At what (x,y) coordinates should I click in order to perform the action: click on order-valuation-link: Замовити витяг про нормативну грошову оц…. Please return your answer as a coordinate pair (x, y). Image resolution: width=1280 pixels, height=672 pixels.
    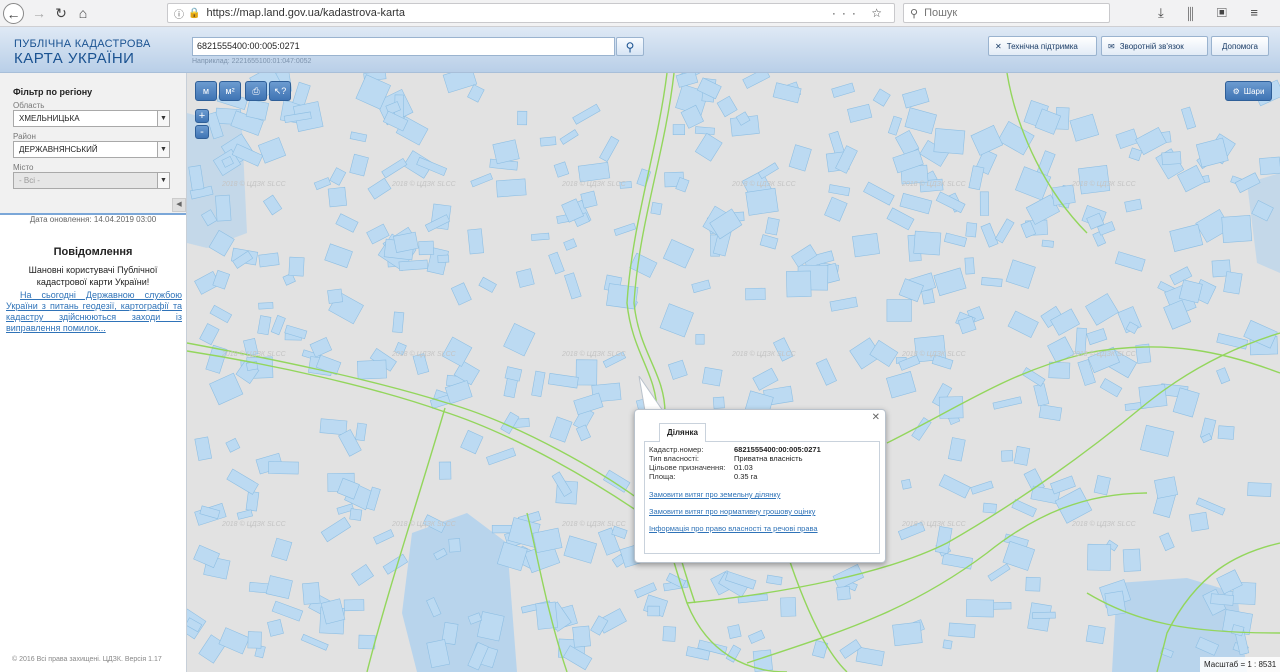
    Looking at the image, I should click on (732, 511).